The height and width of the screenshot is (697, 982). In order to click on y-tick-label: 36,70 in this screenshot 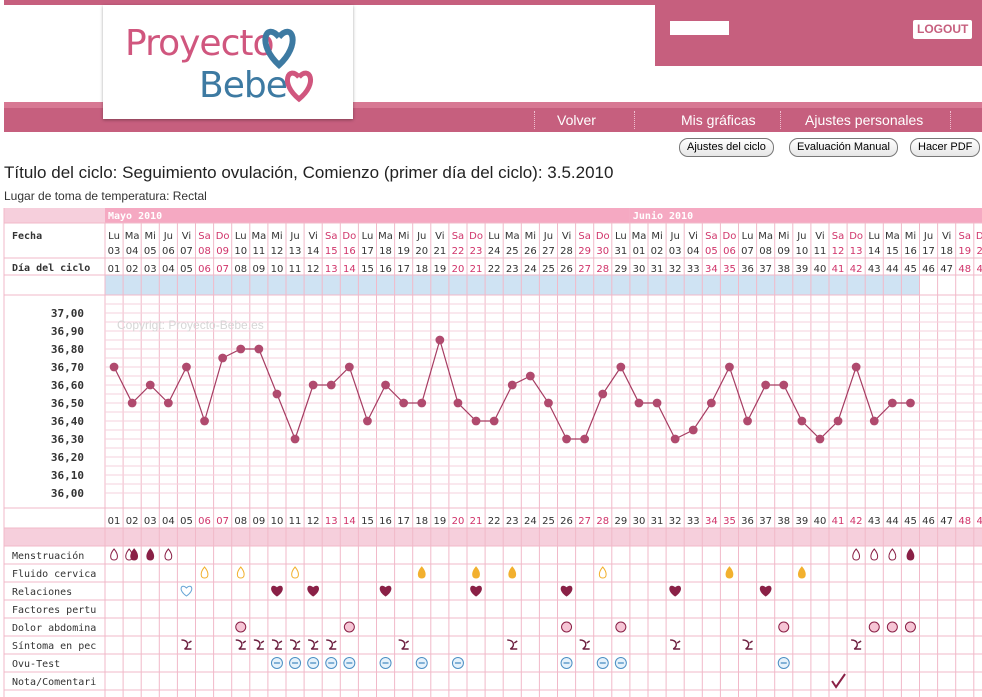, I will do `click(67, 367)`.